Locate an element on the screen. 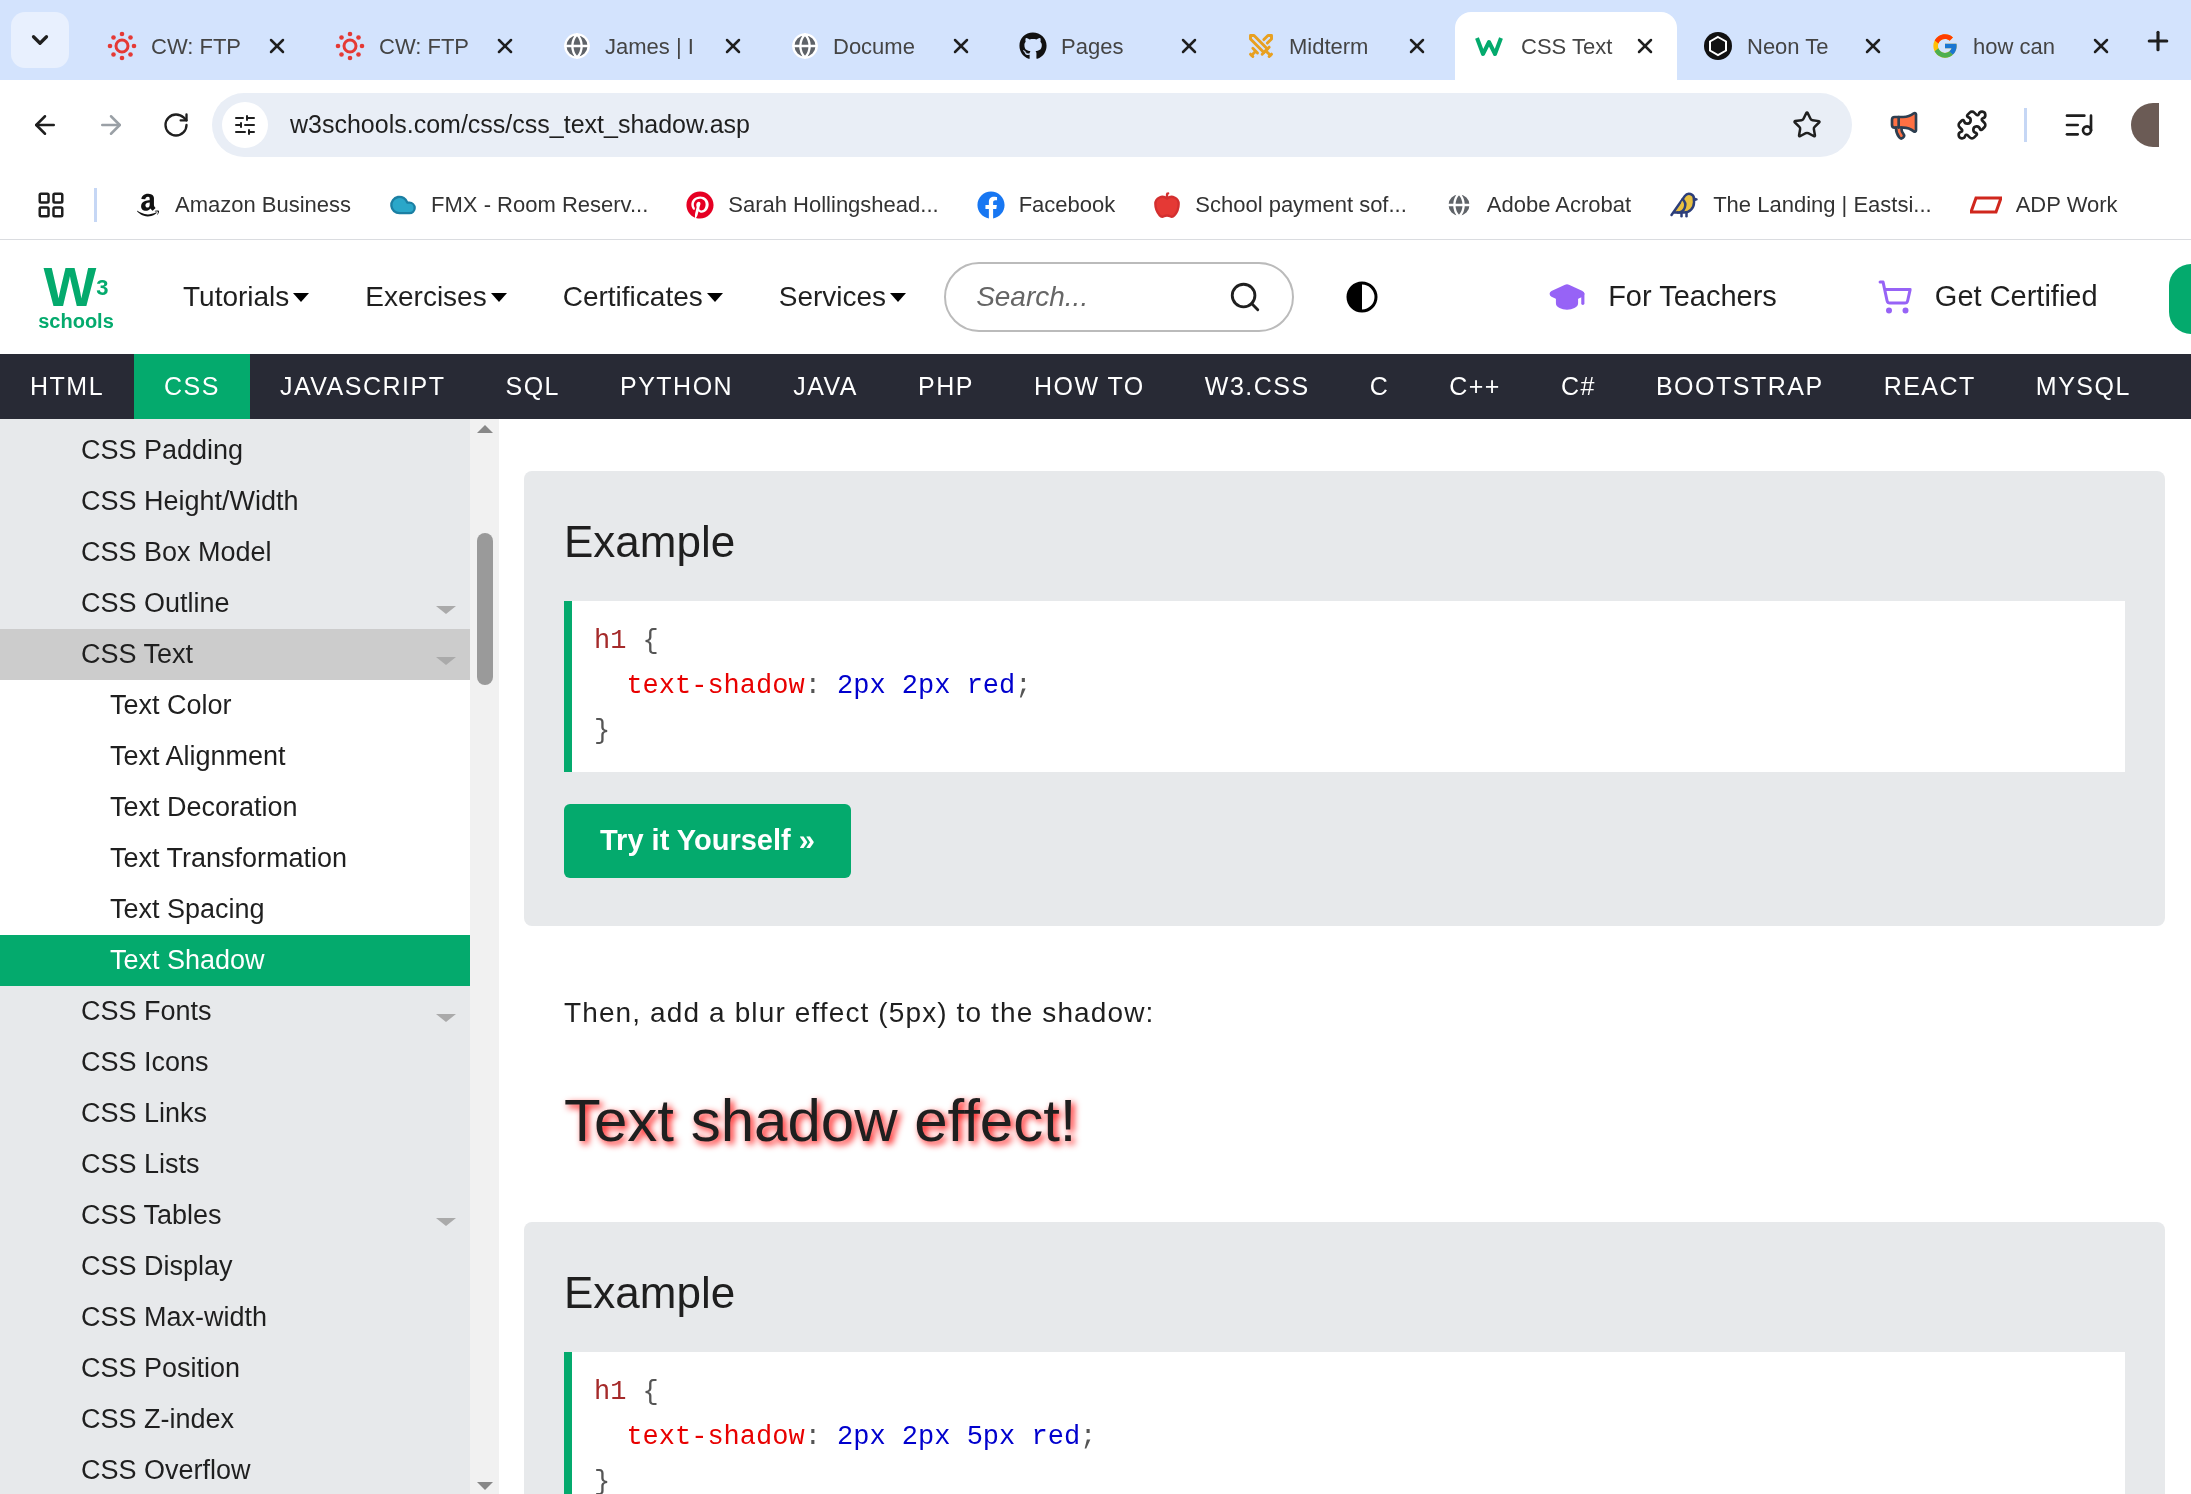 This screenshot has width=2191, height=1494. tab-title: CSS Text is located at coordinates (1567, 46).